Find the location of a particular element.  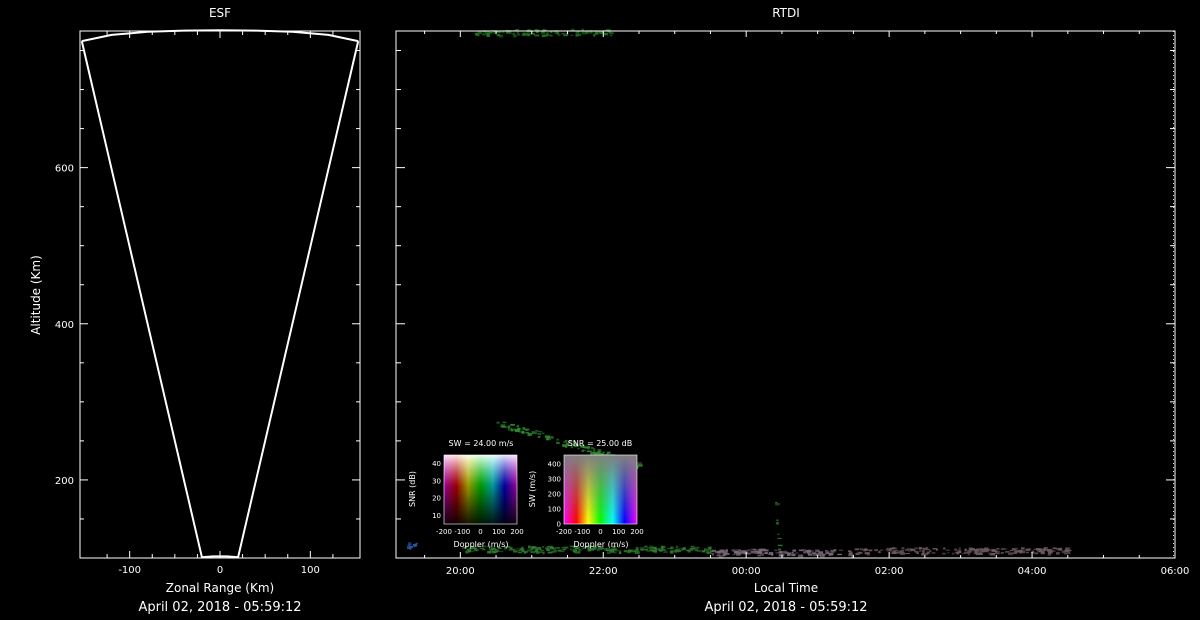

snr-key-grey is located at coordinates (600, 489).